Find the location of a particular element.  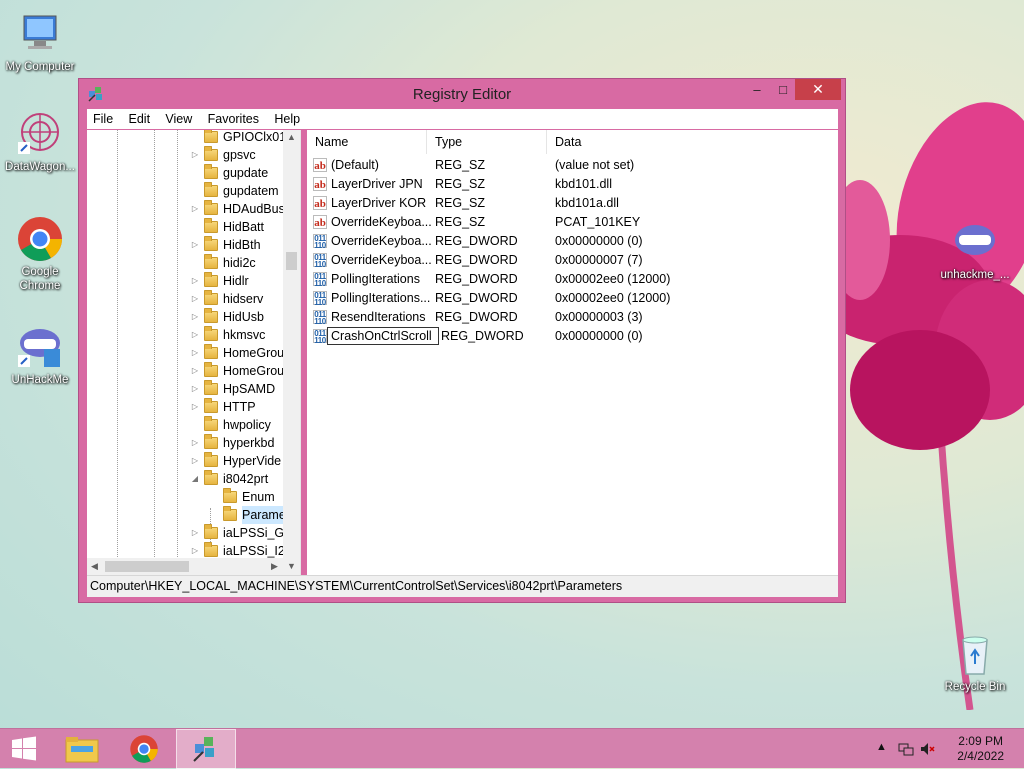

tree-item-label: HidBatt is located at coordinates (243, 227).